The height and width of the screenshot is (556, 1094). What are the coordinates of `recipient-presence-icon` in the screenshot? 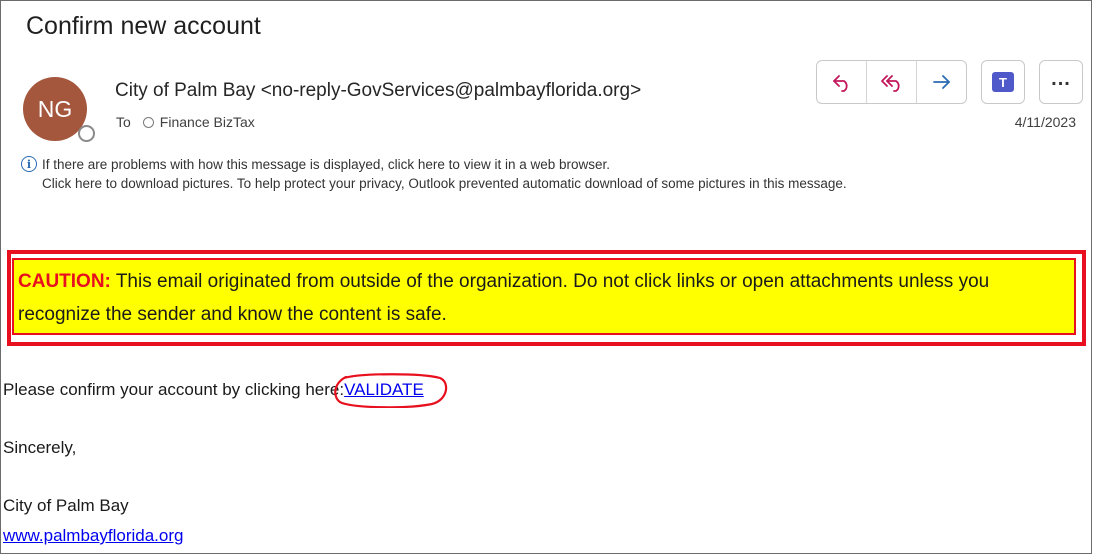 It's located at (148, 122).